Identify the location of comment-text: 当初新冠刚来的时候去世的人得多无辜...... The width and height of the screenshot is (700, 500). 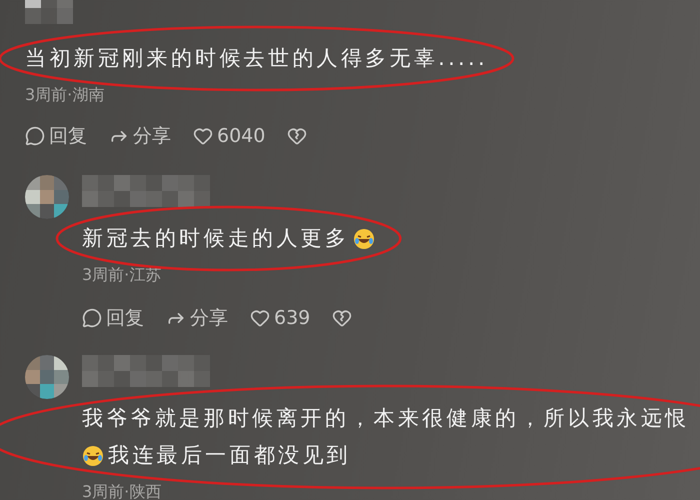
(256, 58).